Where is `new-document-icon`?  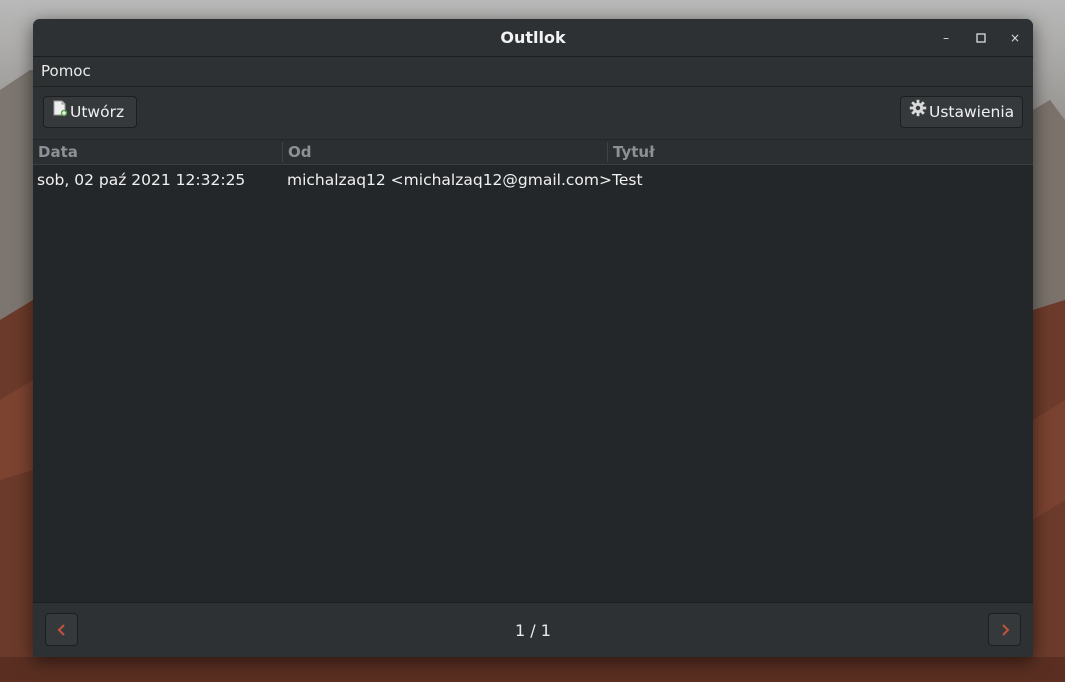 new-document-icon is located at coordinates (60, 112).